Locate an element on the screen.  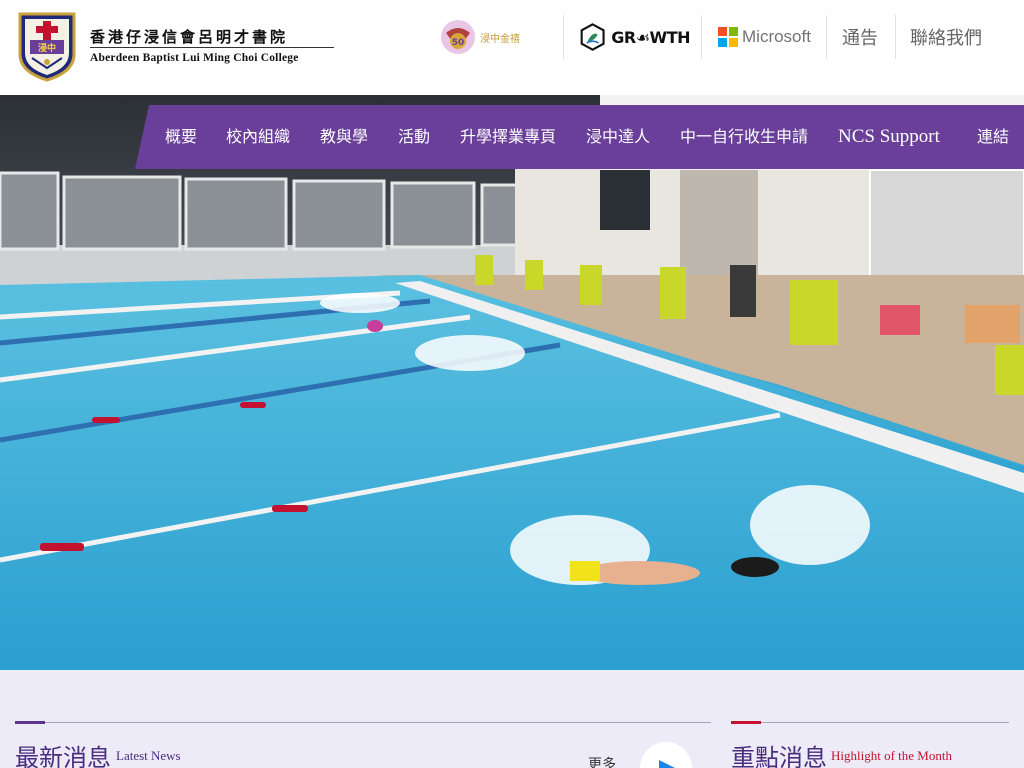
nav-item-talents: 浸中達人 is located at coordinates (618, 137).